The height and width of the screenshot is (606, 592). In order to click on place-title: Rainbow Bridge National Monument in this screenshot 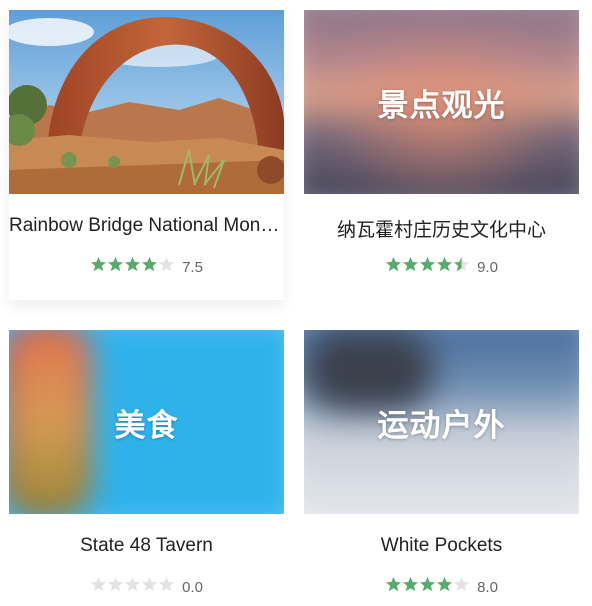, I will do `click(146, 226)`.